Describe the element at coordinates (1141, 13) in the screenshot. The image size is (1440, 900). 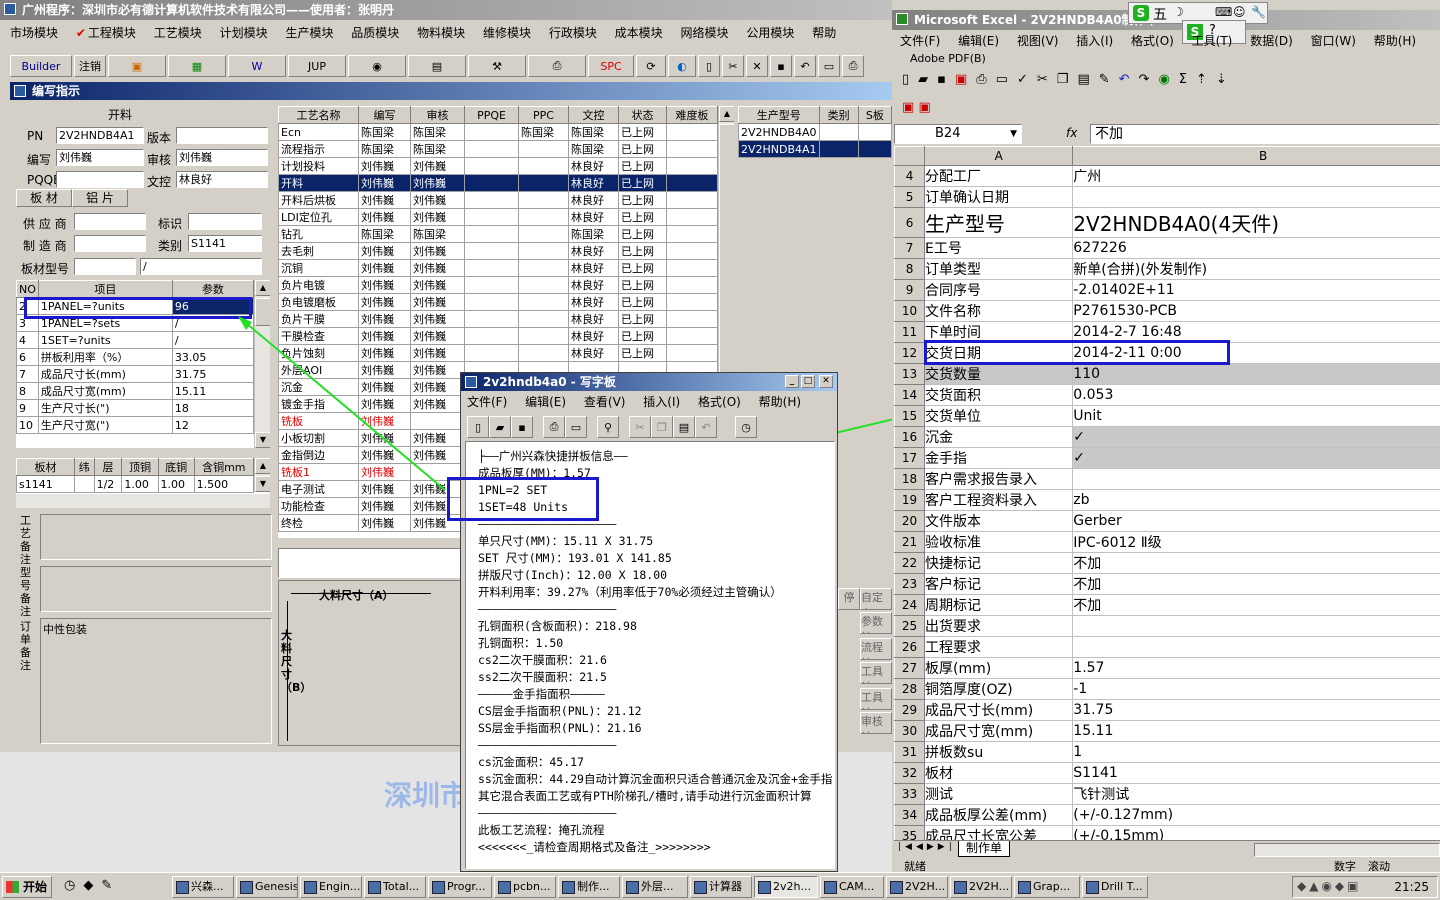
I see `ime-s-icon: S` at that location.